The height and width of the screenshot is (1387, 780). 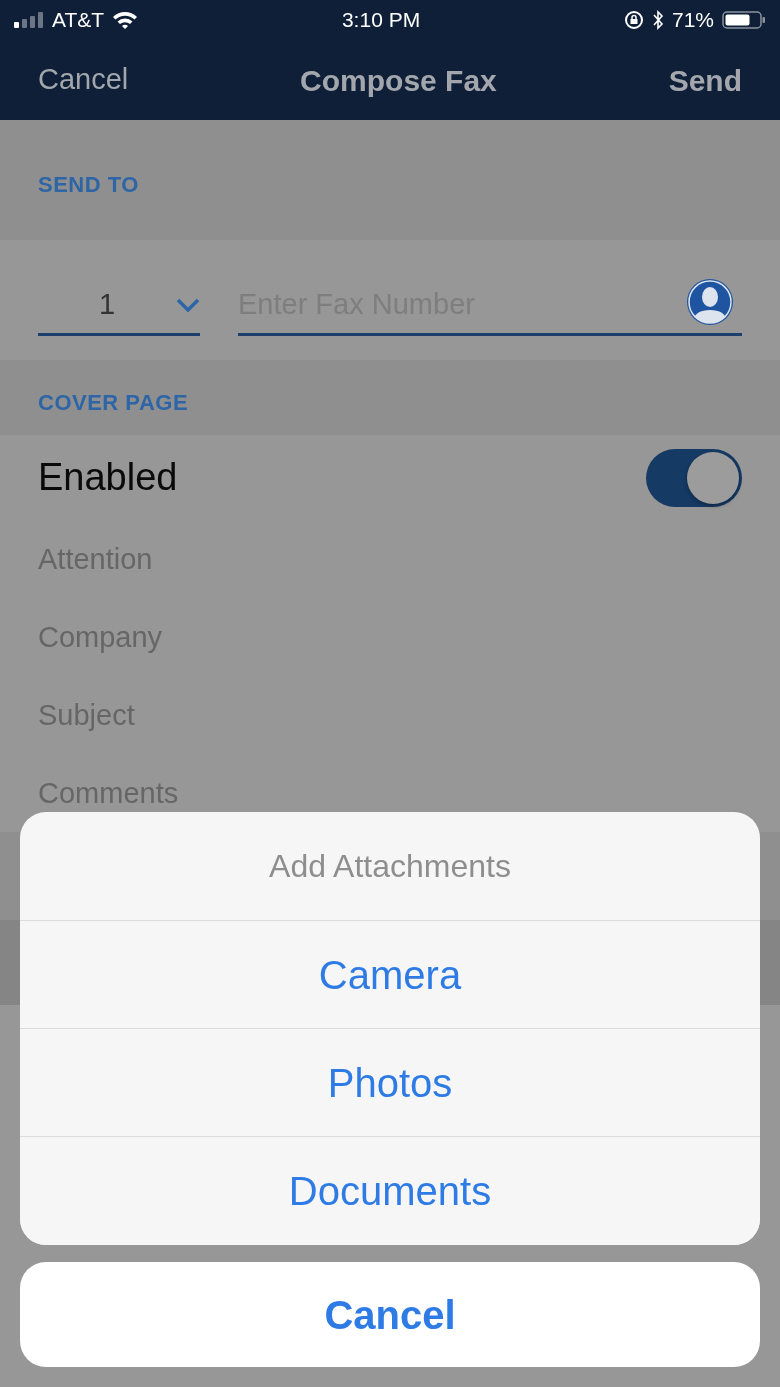 I want to click on chevron-down-icon, so click(x=188, y=304).